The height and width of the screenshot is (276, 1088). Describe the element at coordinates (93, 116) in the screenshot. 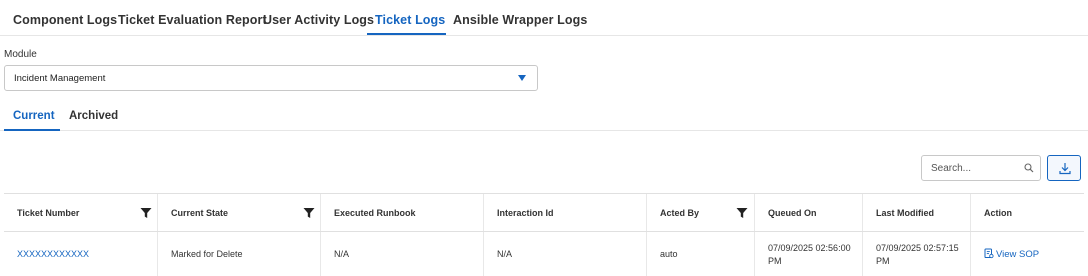

I see `tab-archived: Archived` at that location.